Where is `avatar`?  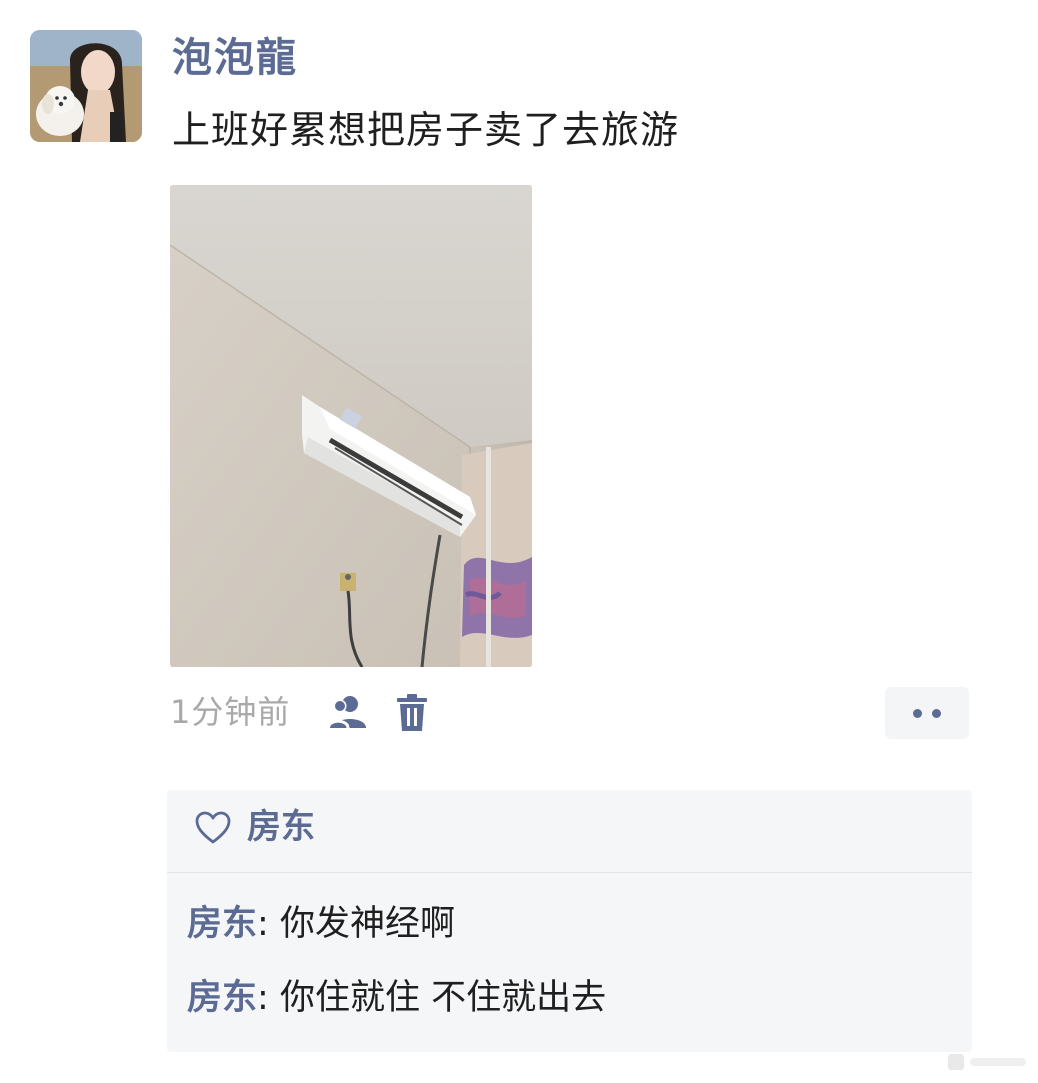 avatar is located at coordinates (86, 86).